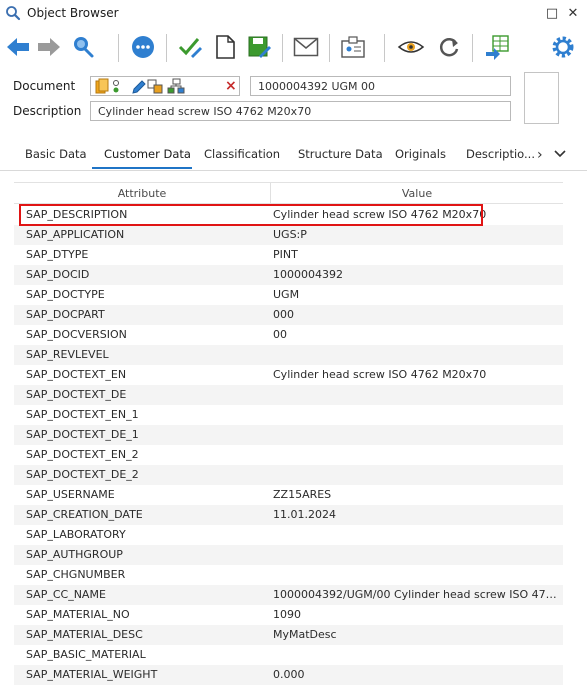  Describe the element at coordinates (76, 534) in the screenshot. I see `attribute-cell: SAP_LABORATORY` at that location.